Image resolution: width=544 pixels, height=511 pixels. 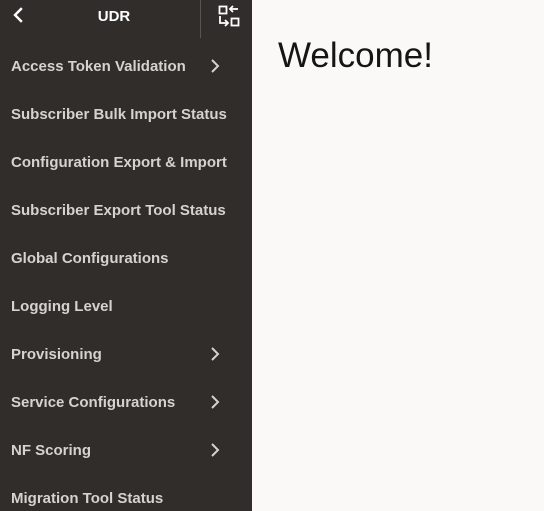 I want to click on back-button, so click(x=18, y=17).